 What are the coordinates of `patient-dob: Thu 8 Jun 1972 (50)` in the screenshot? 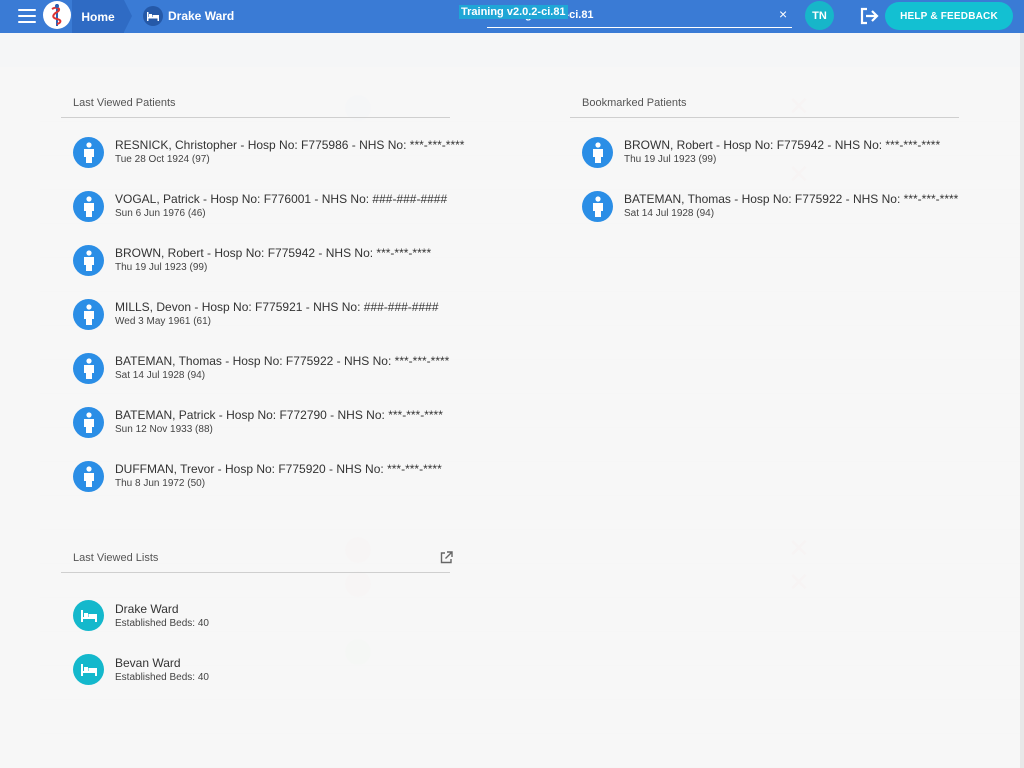 It's located at (160, 483).